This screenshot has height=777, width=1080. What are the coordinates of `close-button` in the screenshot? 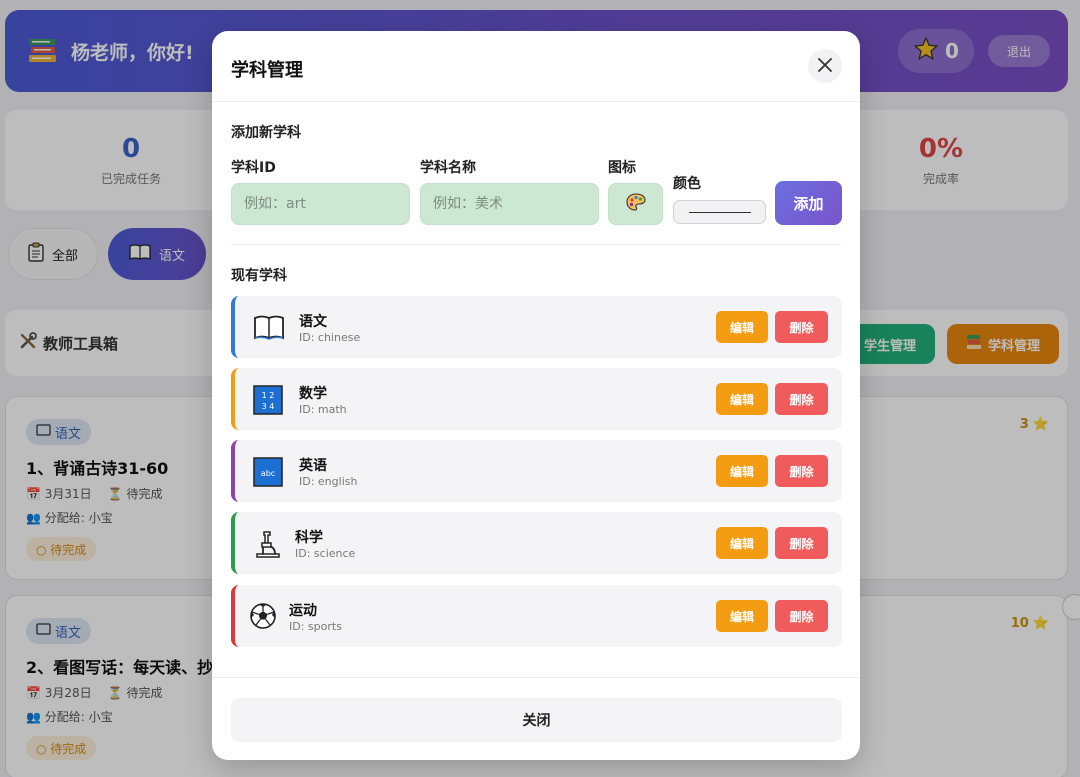 It's located at (825, 66).